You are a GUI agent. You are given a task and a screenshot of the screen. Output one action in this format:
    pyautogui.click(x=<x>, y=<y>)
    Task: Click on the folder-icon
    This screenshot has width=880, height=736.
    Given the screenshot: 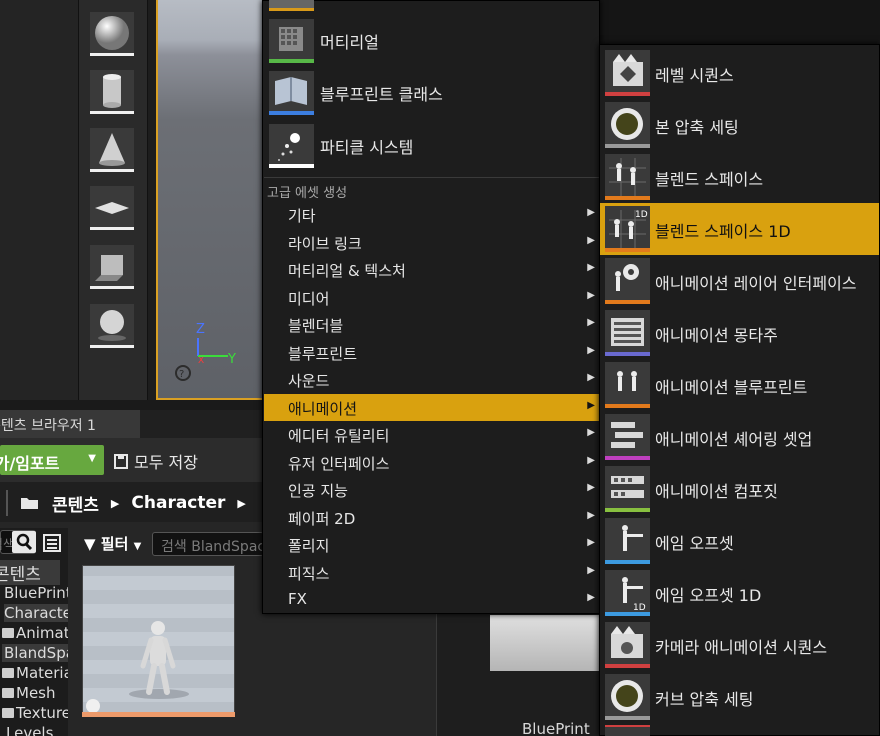 What is the action you would take?
    pyautogui.click(x=8, y=673)
    